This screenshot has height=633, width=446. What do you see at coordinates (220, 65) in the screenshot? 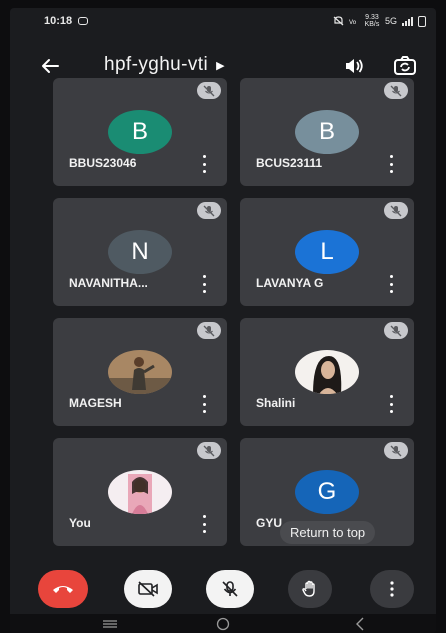
I see `chevron-right-icon: ▶` at bounding box center [220, 65].